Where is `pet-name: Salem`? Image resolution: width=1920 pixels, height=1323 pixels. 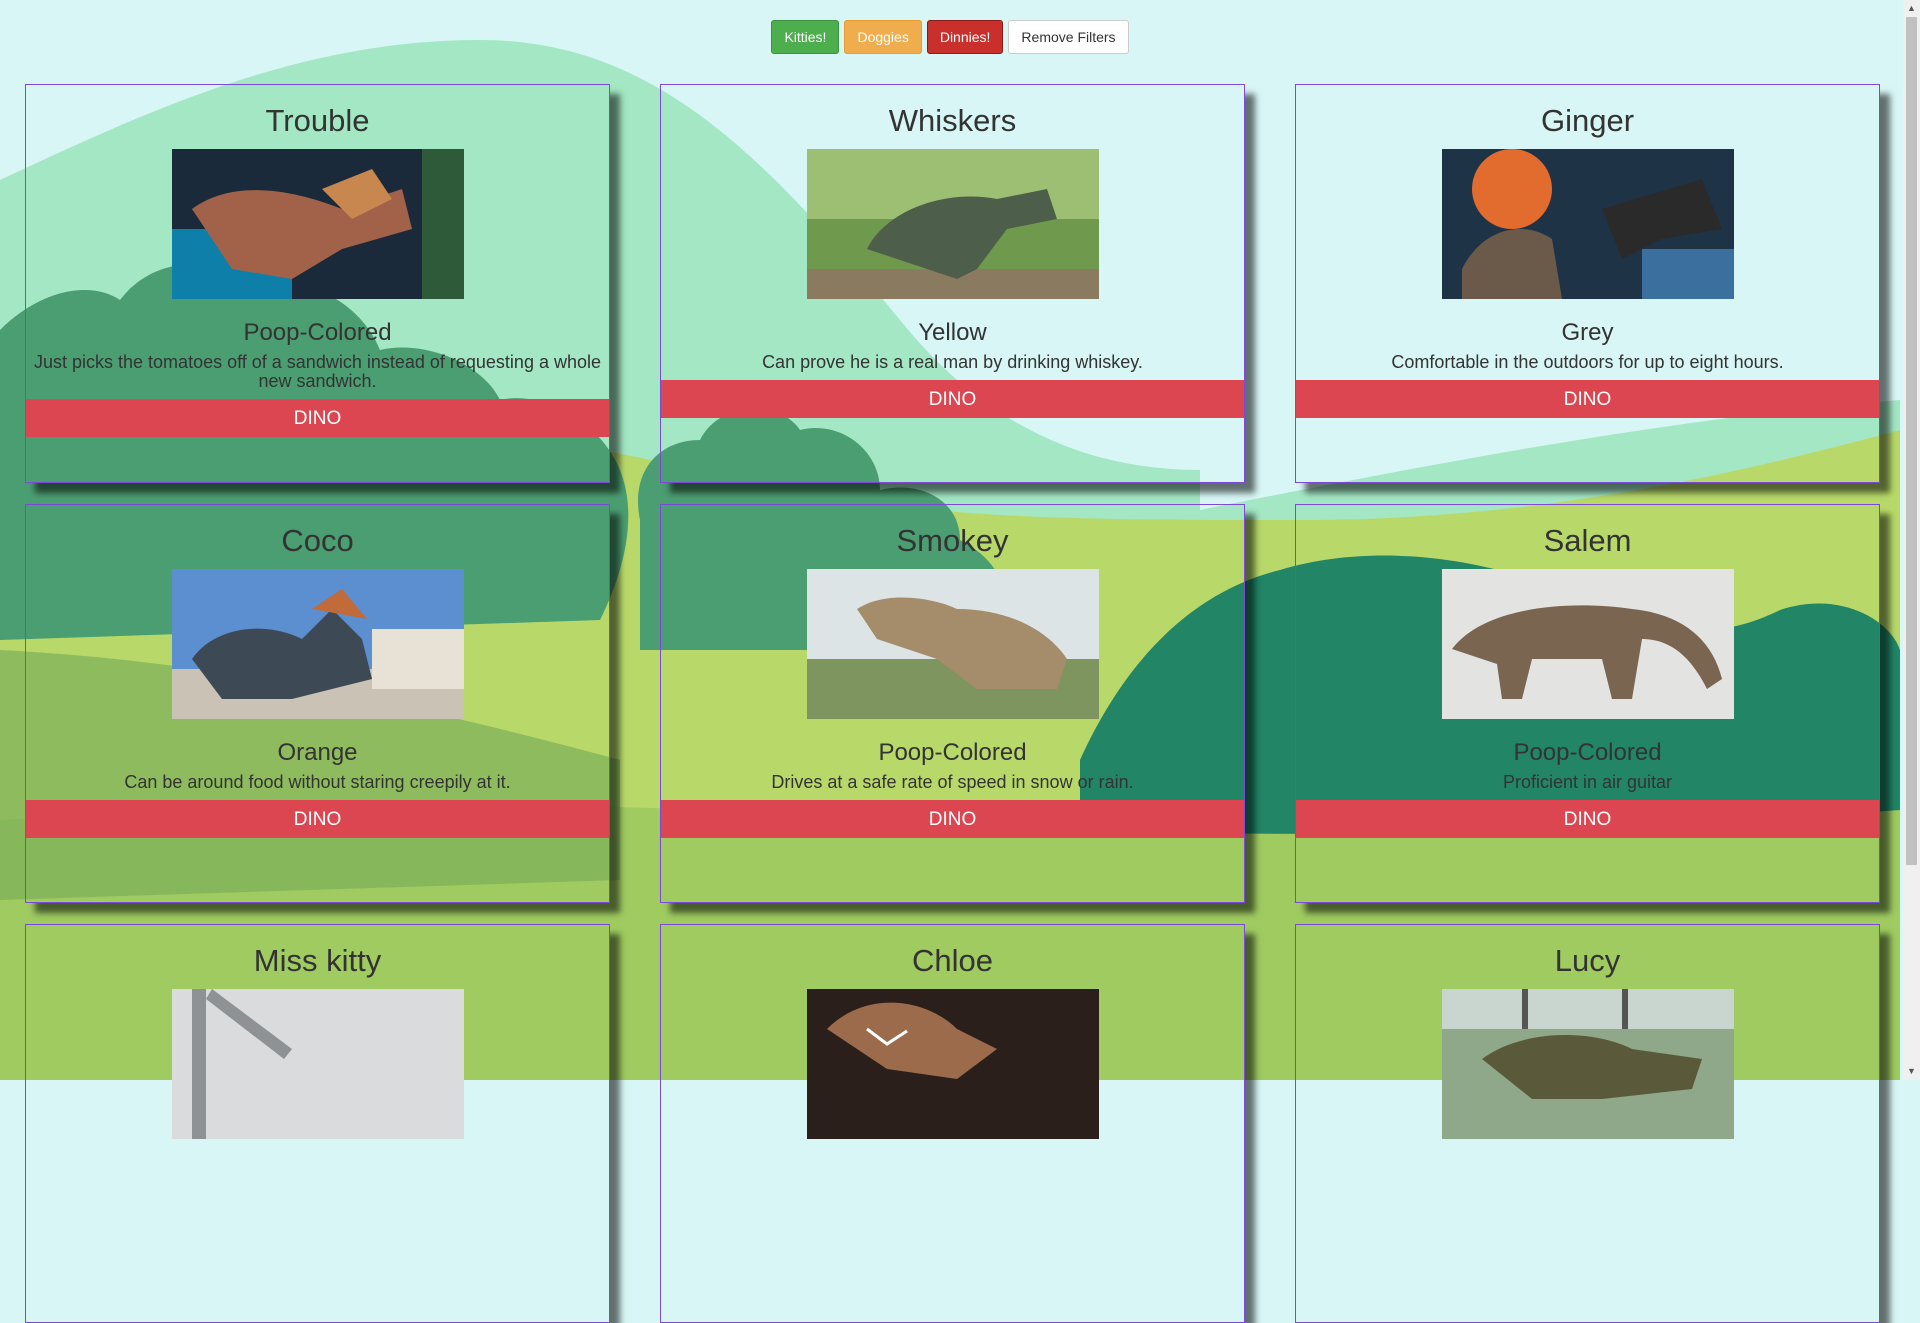
pet-name: Salem is located at coordinates (1587, 540).